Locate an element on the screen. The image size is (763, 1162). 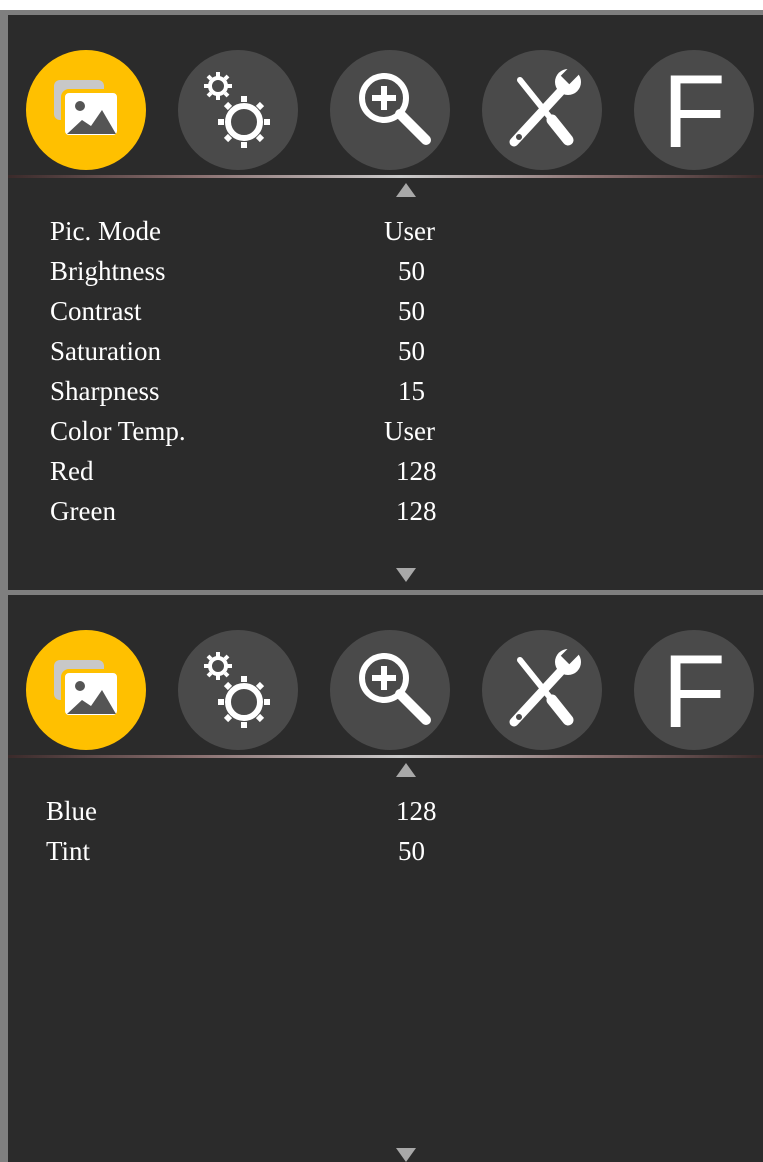
menu-item-blue: Blue 128 is located at coordinates (385, 811).